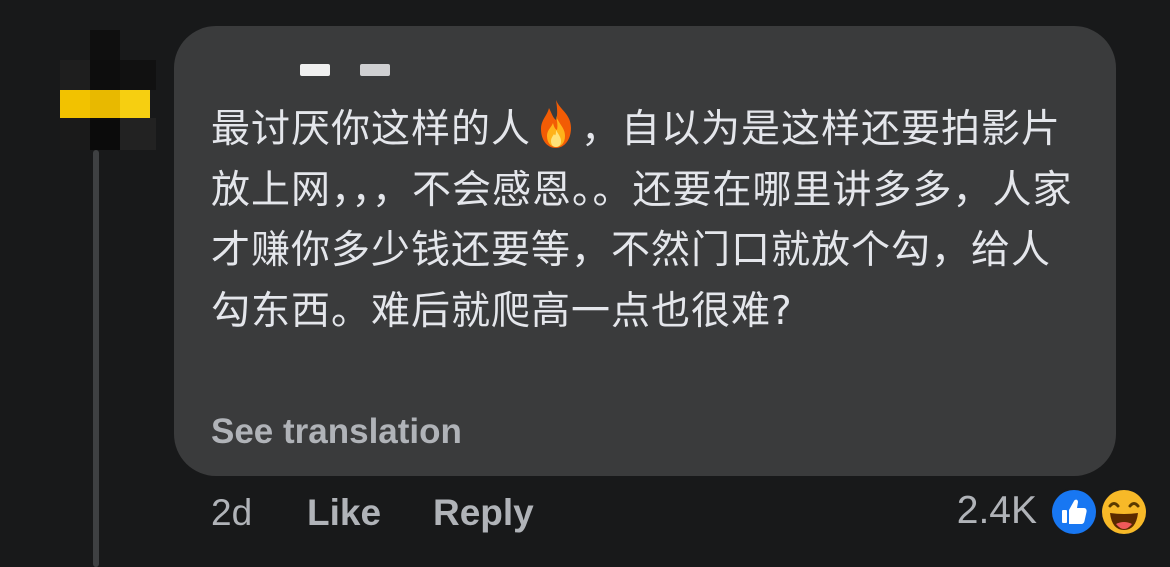  Describe the element at coordinates (556, 124) in the screenshot. I see `fire-icon` at that location.